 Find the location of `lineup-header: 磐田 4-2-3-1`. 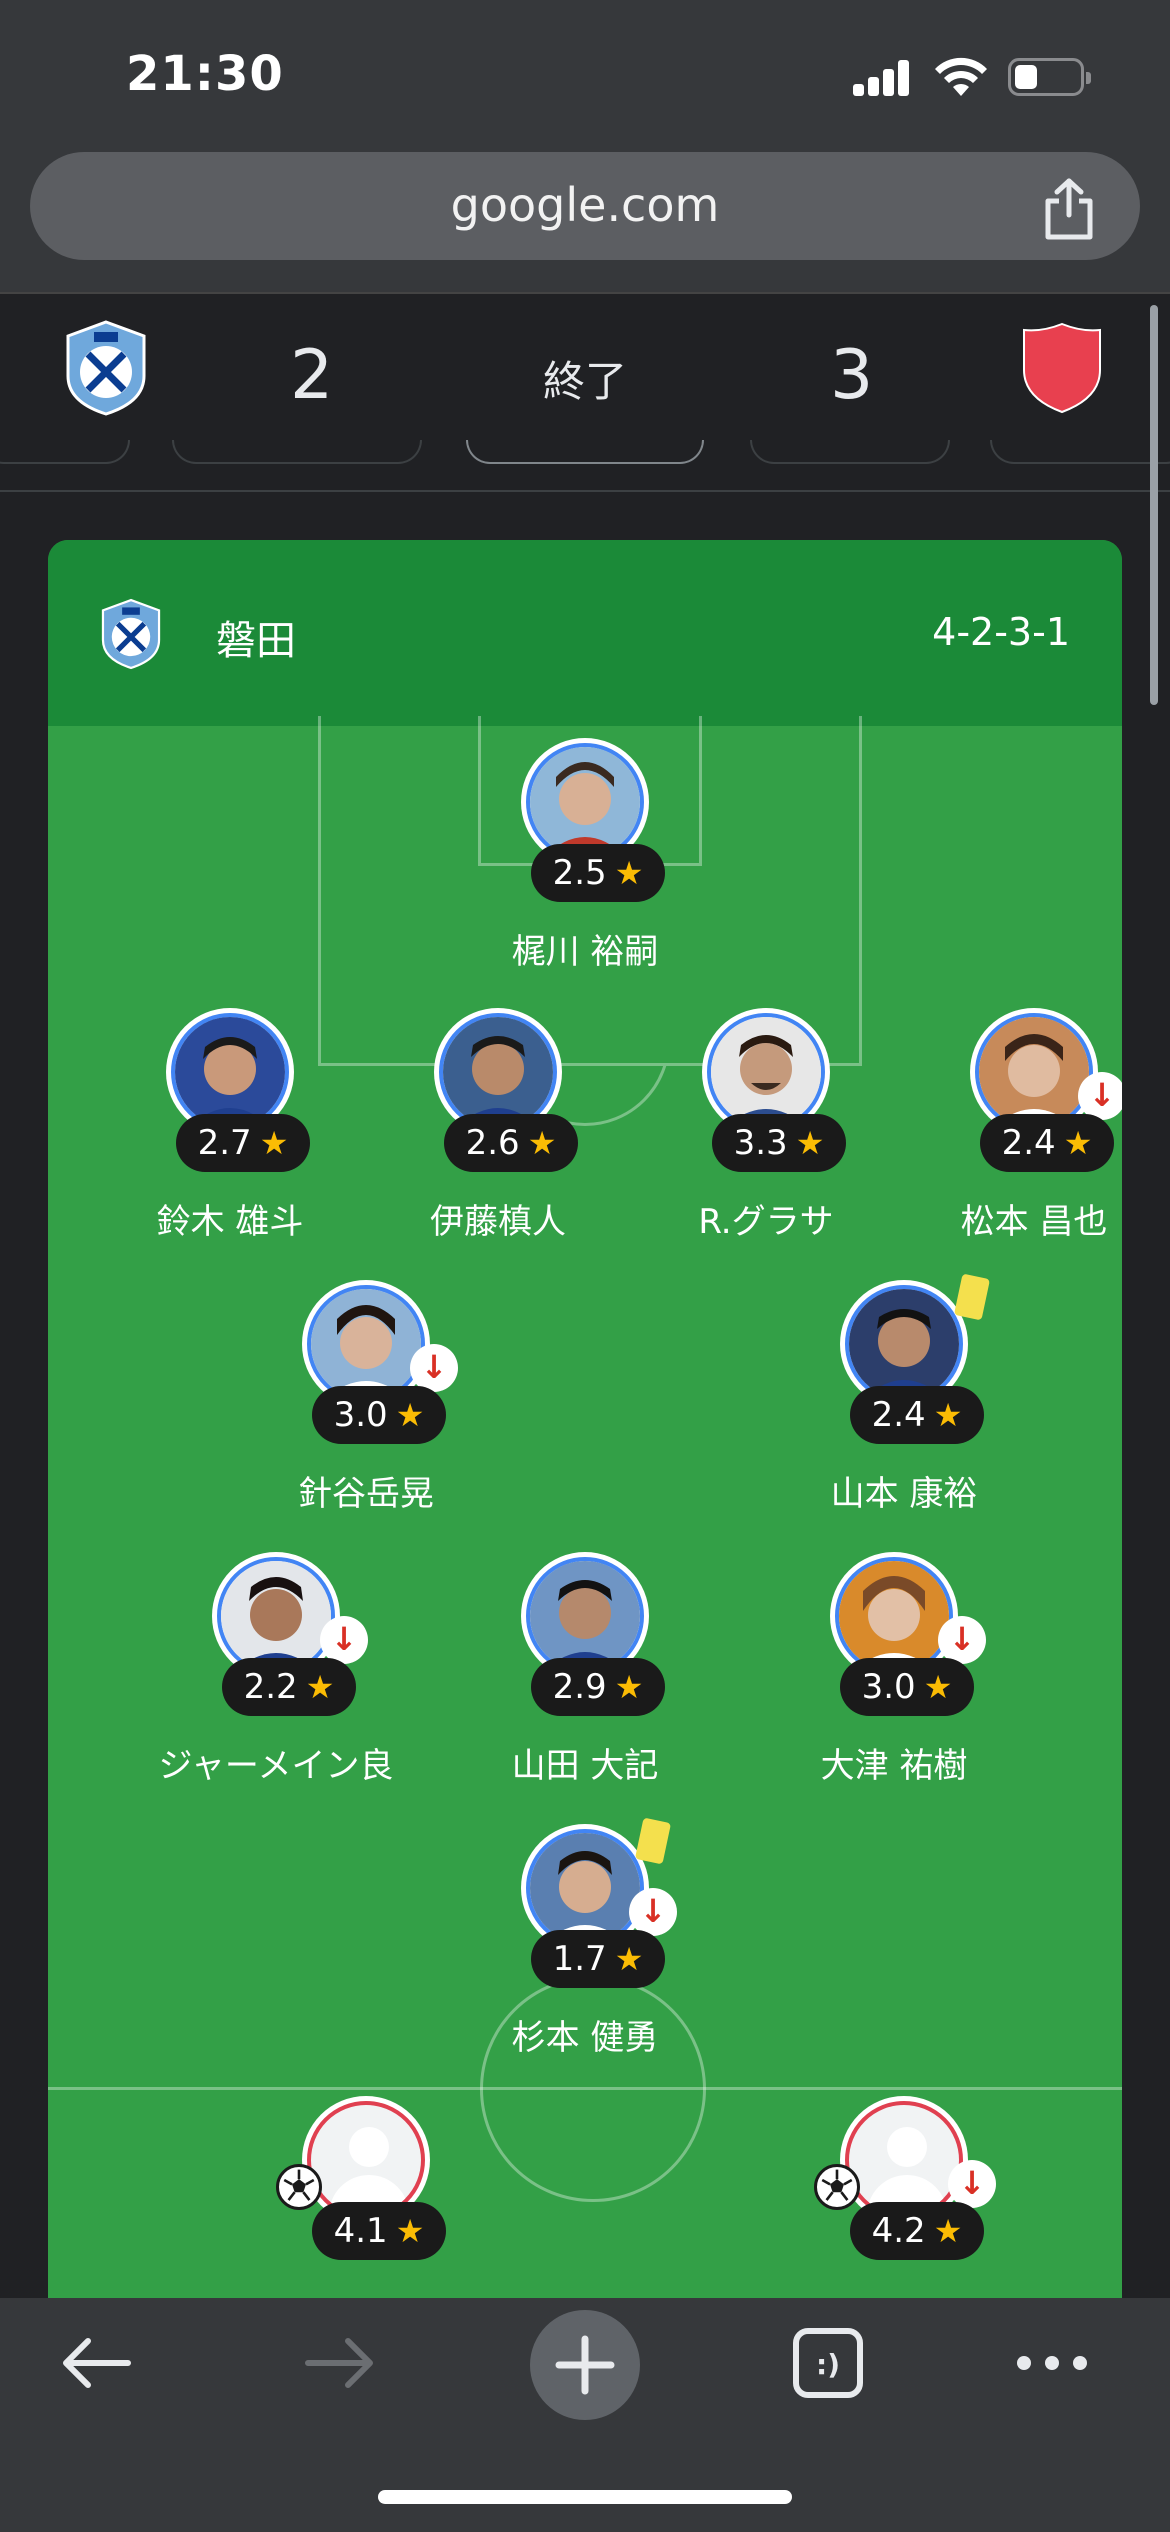

lineup-header: 磐田 4-2-3-1 is located at coordinates (585, 633).